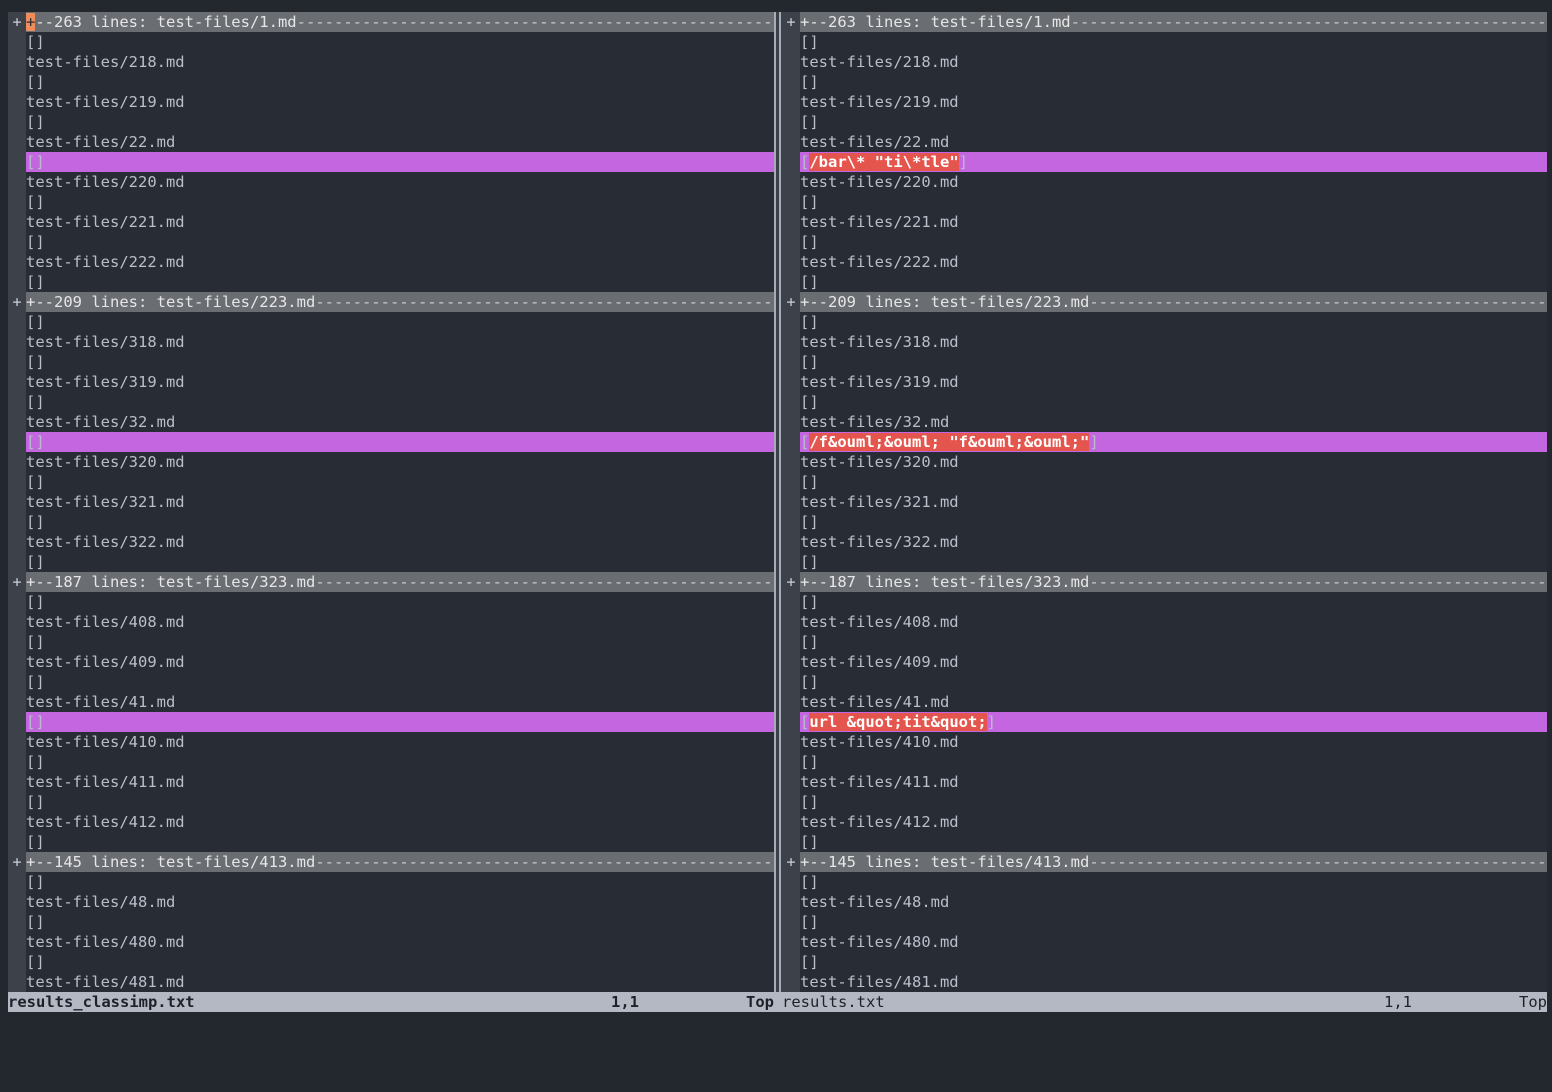 The height and width of the screenshot is (1092, 1552). I want to click on line-text: test-files/411.md, so click(105, 782).